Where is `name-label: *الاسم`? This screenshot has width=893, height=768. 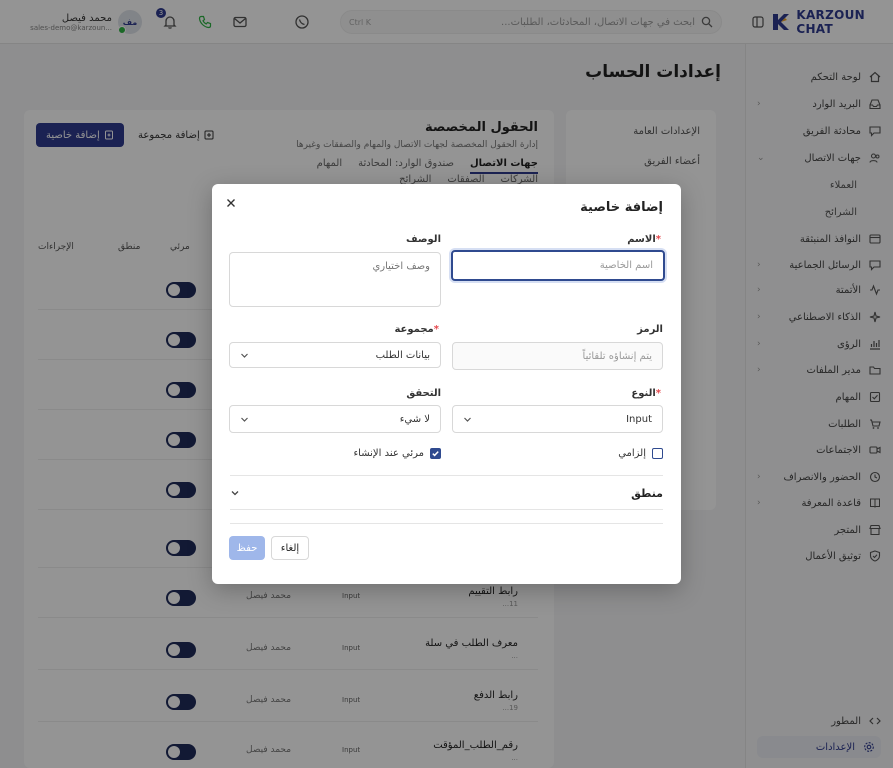 name-label: *الاسم is located at coordinates (645, 239).